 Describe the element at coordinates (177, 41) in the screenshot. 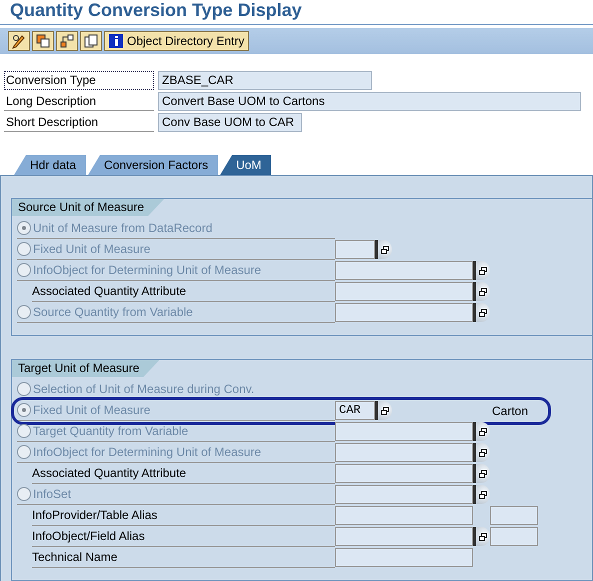

I see `object-directory-button: Object Directory Entry` at that location.